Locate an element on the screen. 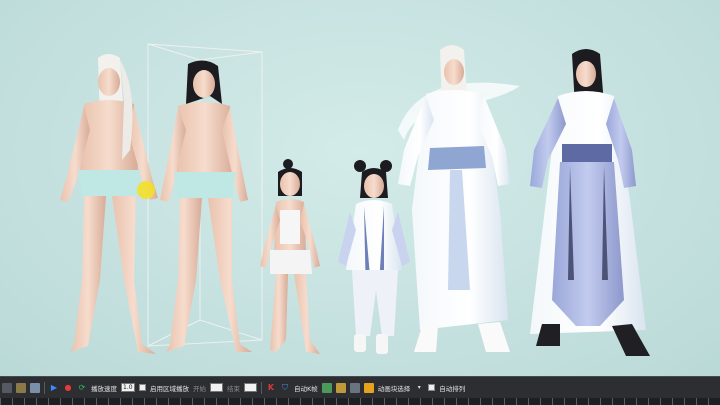  play-icon: ▶ is located at coordinates (54, 388).